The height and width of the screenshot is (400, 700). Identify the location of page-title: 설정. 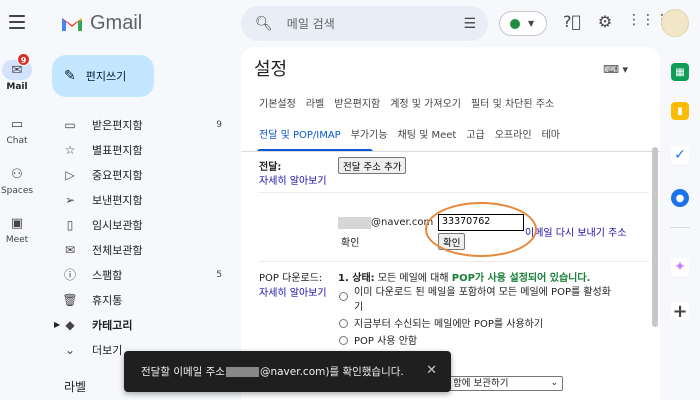
(271, 69).